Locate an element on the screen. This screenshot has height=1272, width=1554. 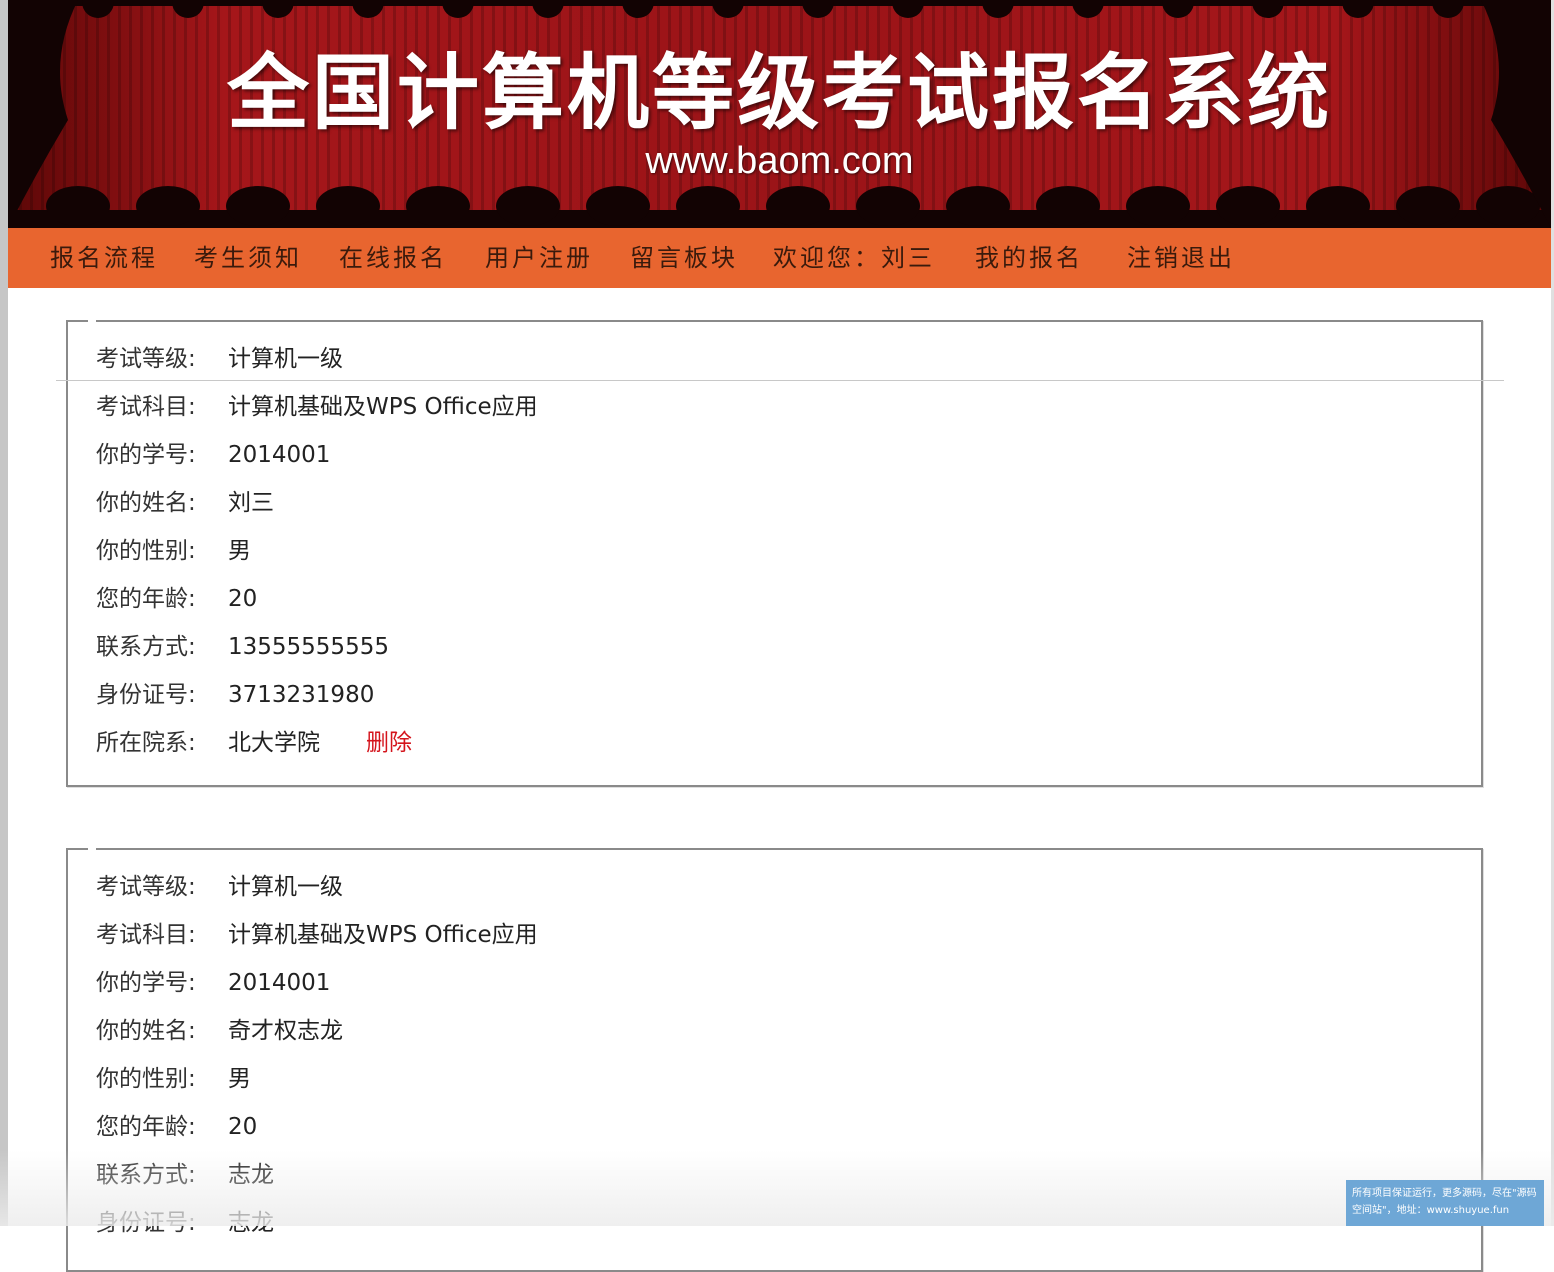
site-title: 全国计算机等级考试报名系统 is located at coordinates (779, 93).